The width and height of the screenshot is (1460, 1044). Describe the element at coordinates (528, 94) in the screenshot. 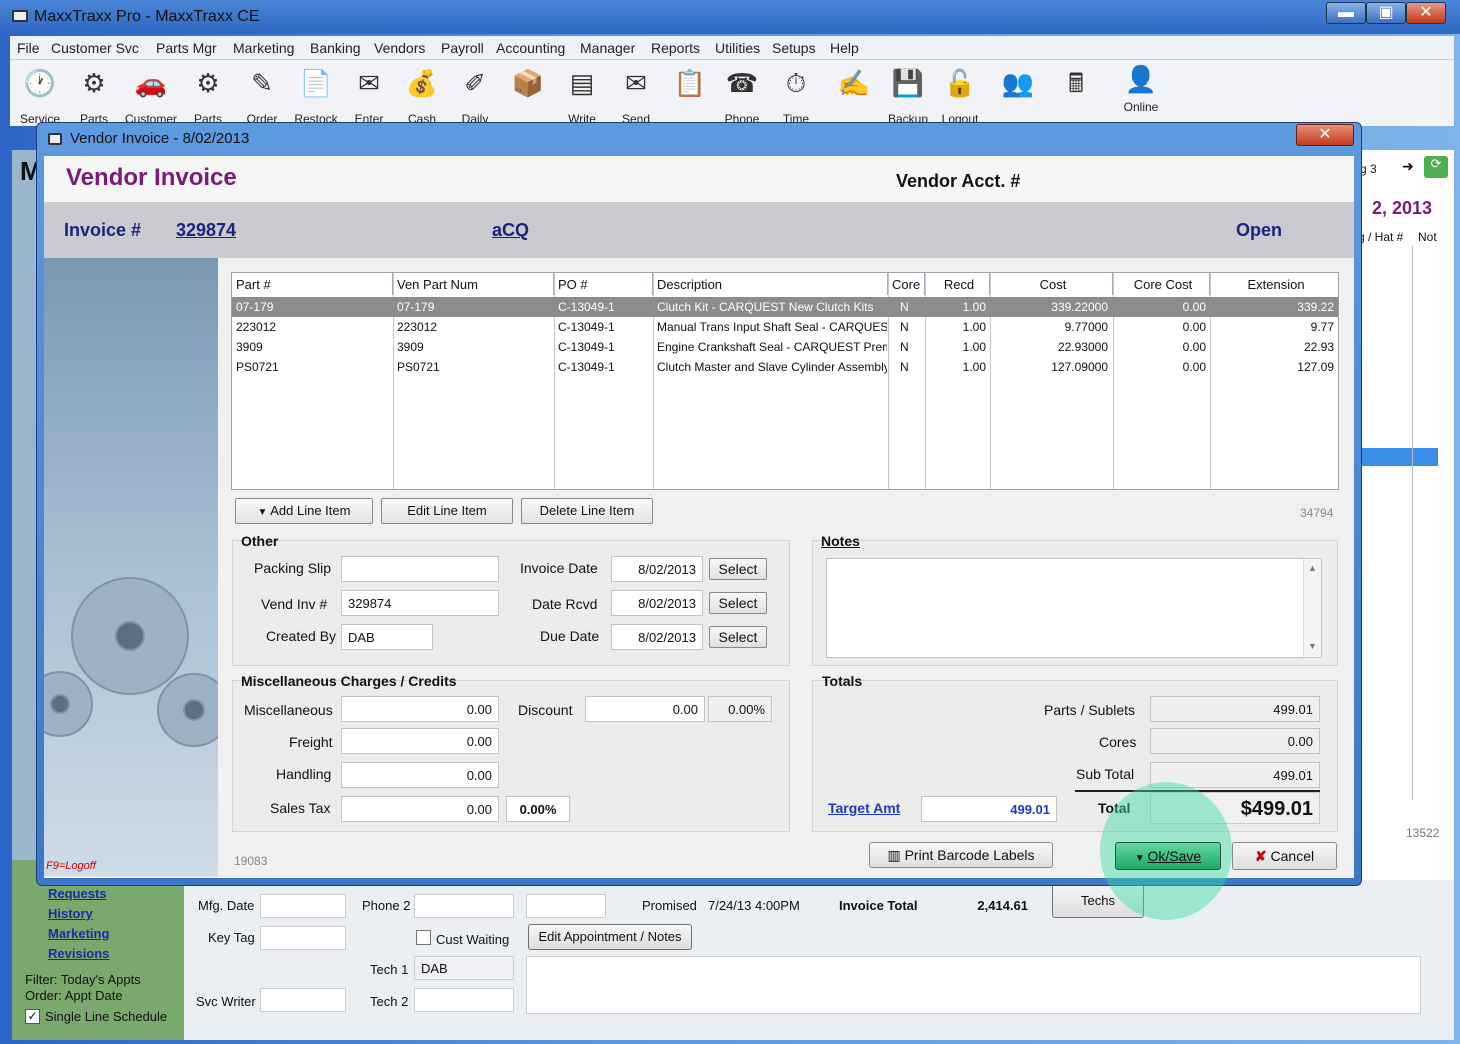

I see `toolbar-box-button: 📦` at that location.